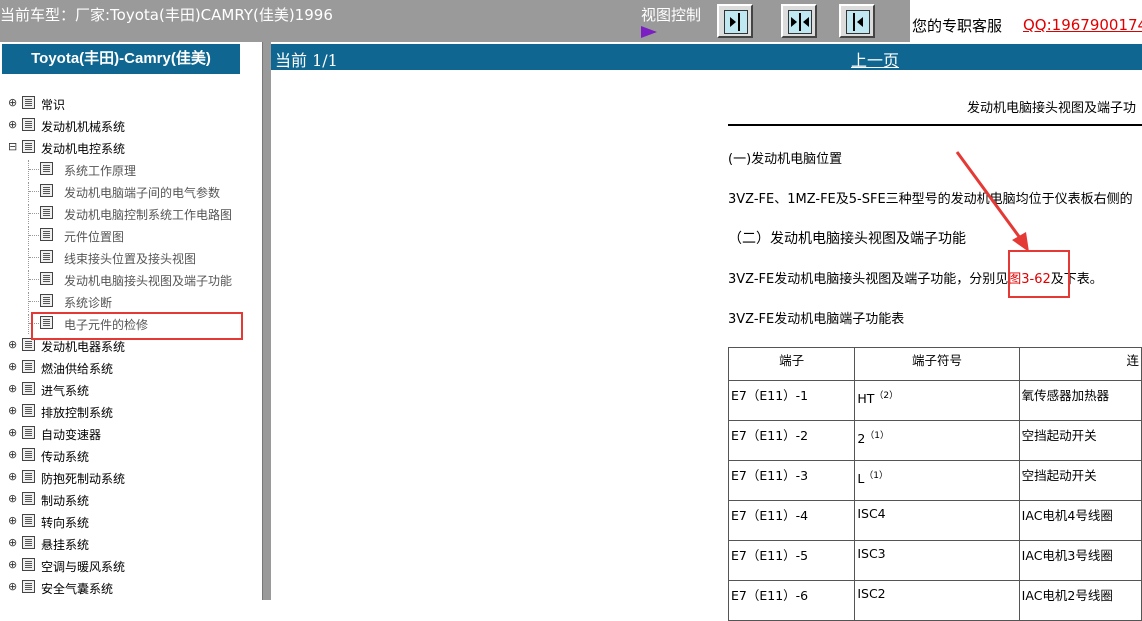 Image resolution: width=1142 pixels, height=621 pixels. Describe the element at coordinates (12, 146) in the screenshot. I see `collapse-icon: ⊟` at that location.